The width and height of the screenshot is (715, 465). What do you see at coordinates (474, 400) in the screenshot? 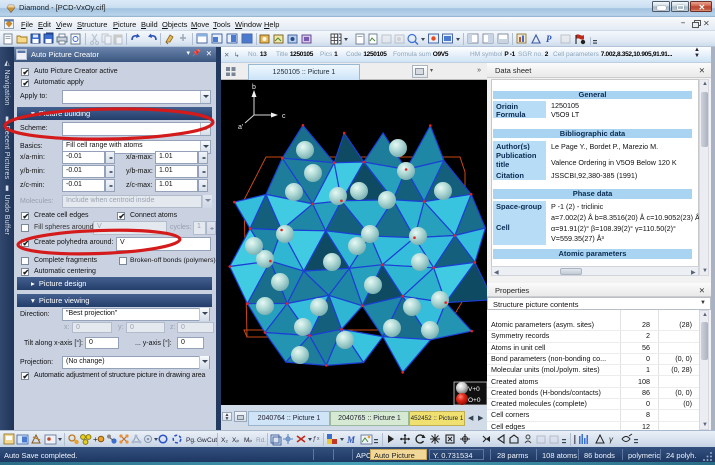
I see `svg-text: O+0` at bounding box center [474, 400].